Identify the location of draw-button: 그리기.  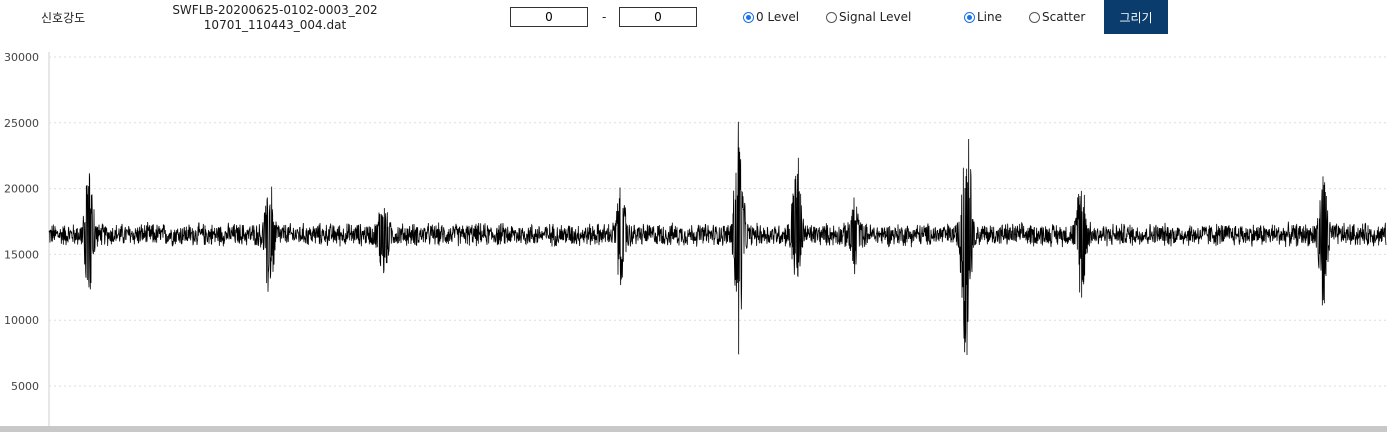
(1136, 17).